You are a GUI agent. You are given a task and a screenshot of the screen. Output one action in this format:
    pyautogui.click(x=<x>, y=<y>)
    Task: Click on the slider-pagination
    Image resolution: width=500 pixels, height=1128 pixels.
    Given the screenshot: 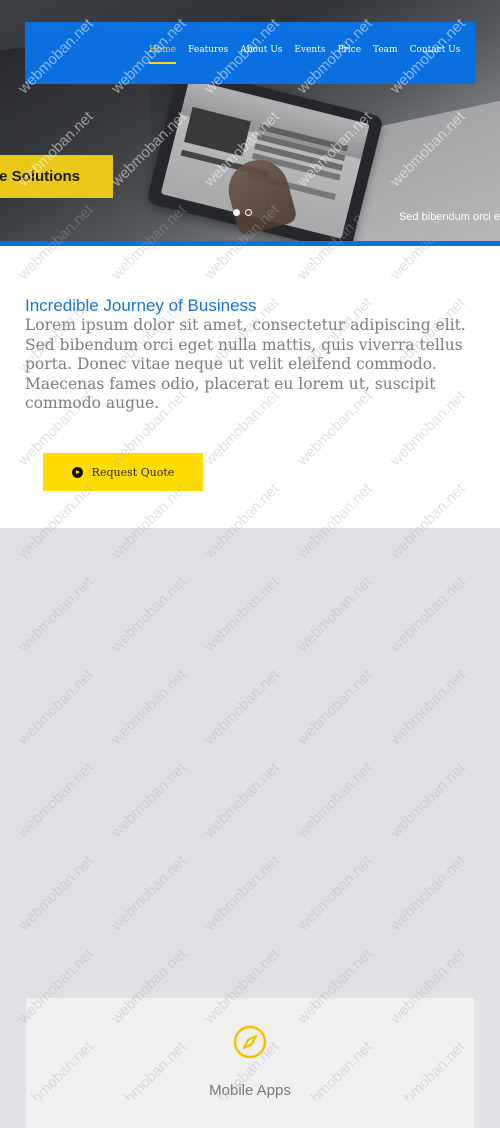 What is the action you would take?
    pyautogui.click(x=245, y=212)
    